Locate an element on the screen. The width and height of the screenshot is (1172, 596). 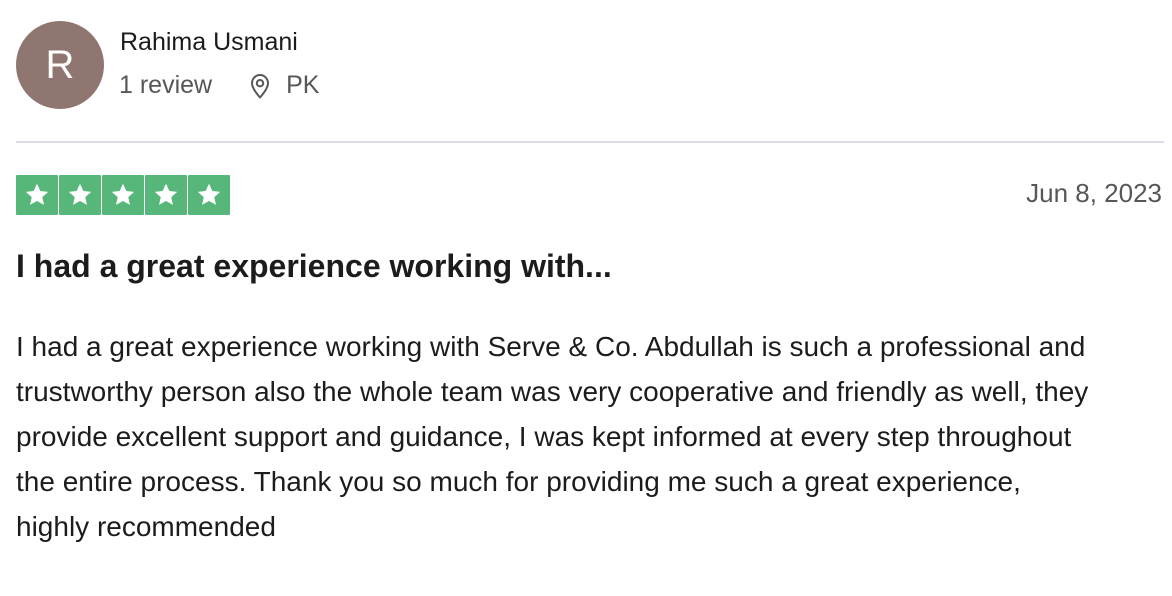
star-rating is located at coordinates (123, 195).